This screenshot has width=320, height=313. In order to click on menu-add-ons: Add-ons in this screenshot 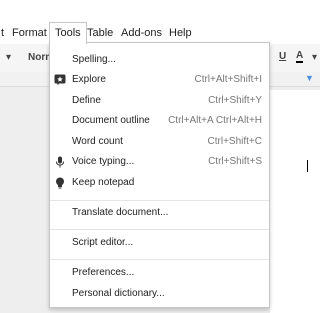, I will do `click(141, 33)`.